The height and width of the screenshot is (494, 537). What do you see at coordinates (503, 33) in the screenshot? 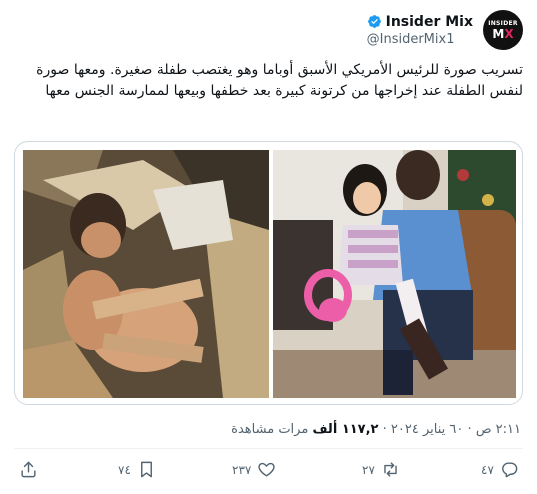
I see `avatar-text-bottom: MX` at bounding box center [503, 33].